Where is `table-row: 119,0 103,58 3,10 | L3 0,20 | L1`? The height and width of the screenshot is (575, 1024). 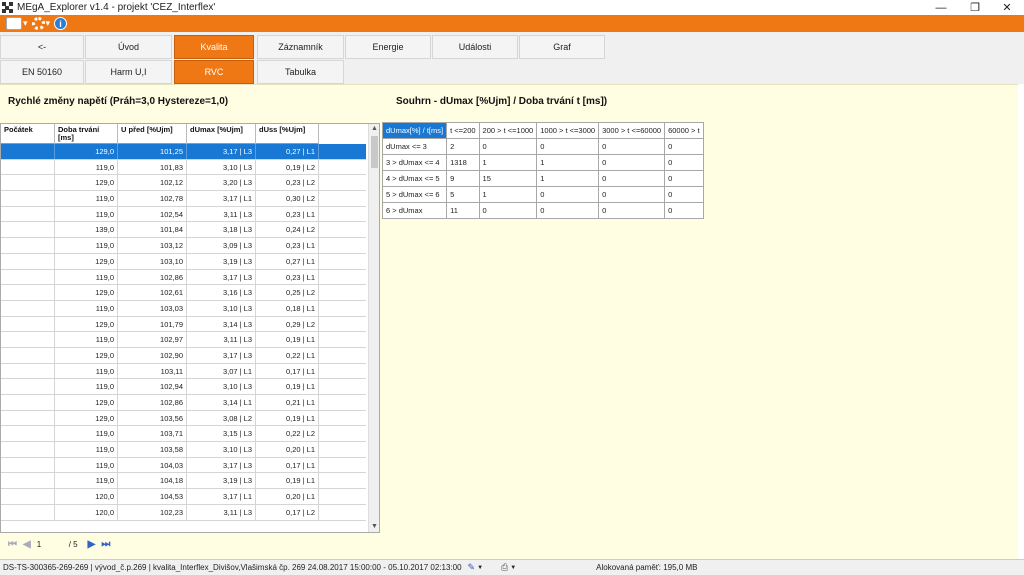 table-row: 119,0 103,58 3,10 | L3 0,20 | L1 is located at coordinates (183, 450).